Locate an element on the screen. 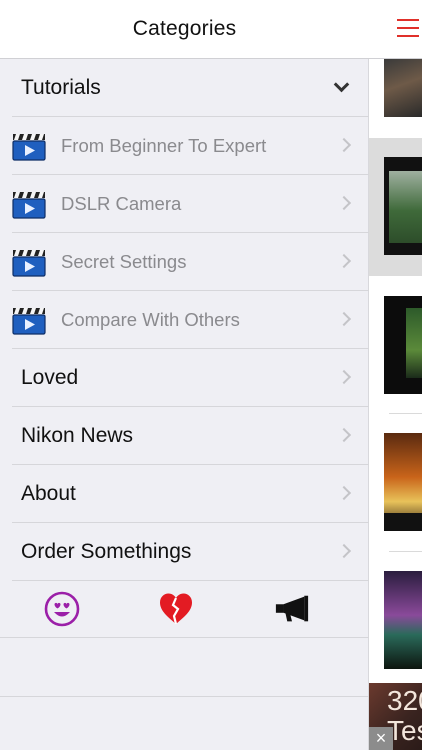  video-feed-peek: 320 Tes × is located at coordinates (395, 375).